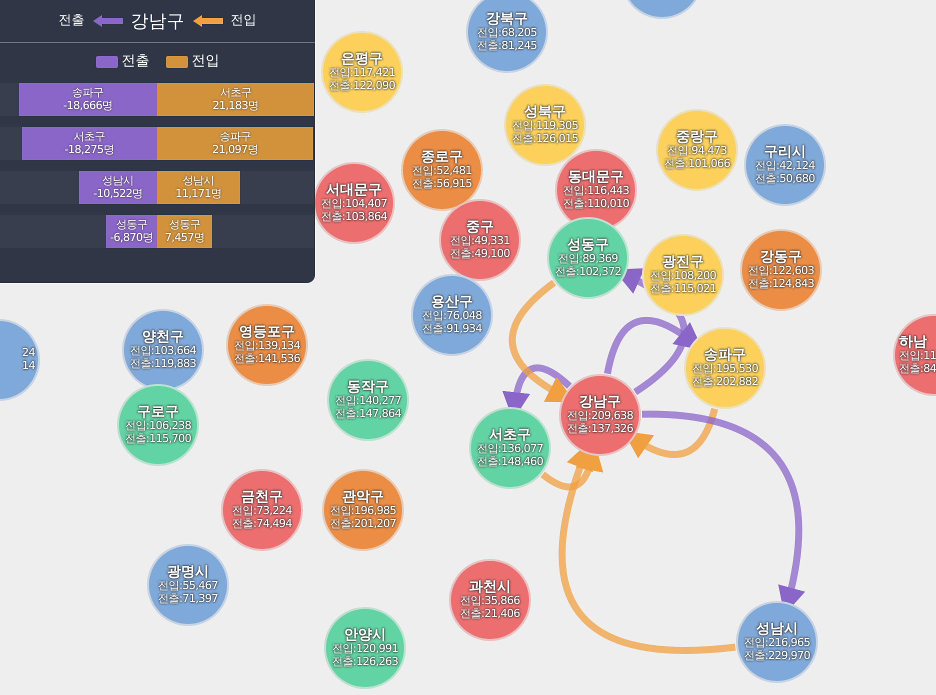 This screenshot has height=695, width=936. I want to click on stat-text: 전출:74,494, so click(262, 524).